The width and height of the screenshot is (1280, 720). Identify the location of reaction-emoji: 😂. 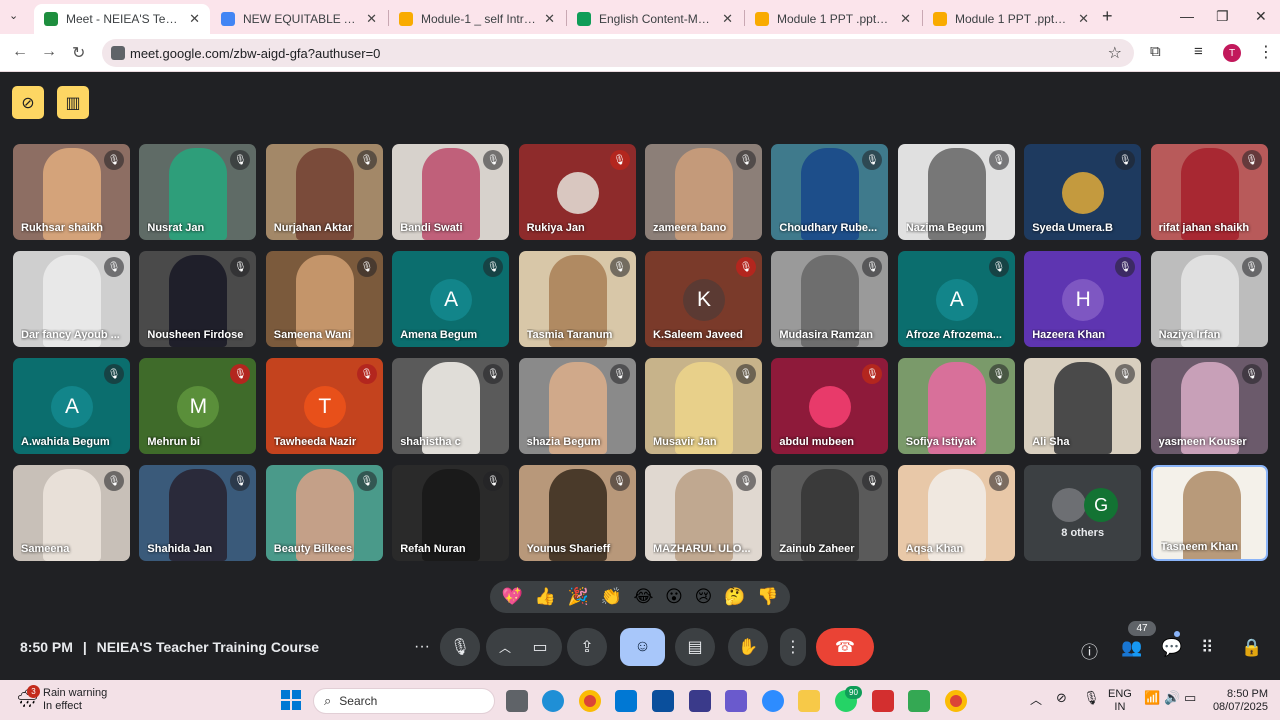
(643, 597).